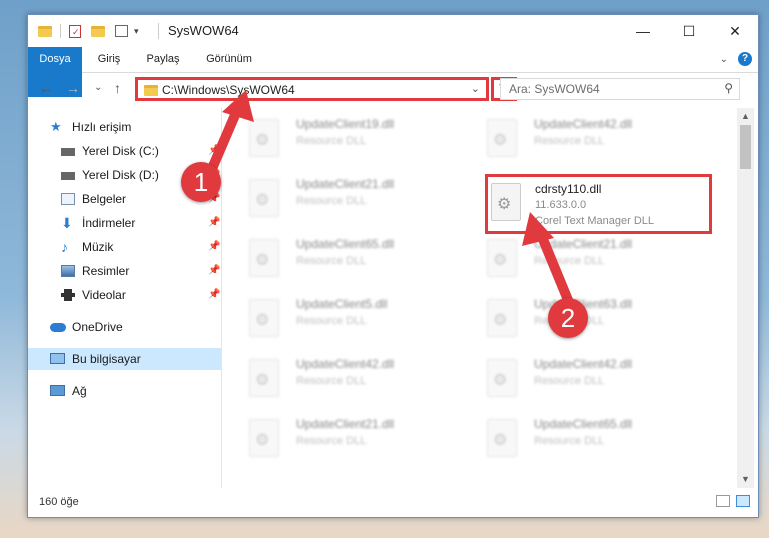  Describe the element at coordinates (57, 390) in the screenshot. I see `network-icon` at that location.